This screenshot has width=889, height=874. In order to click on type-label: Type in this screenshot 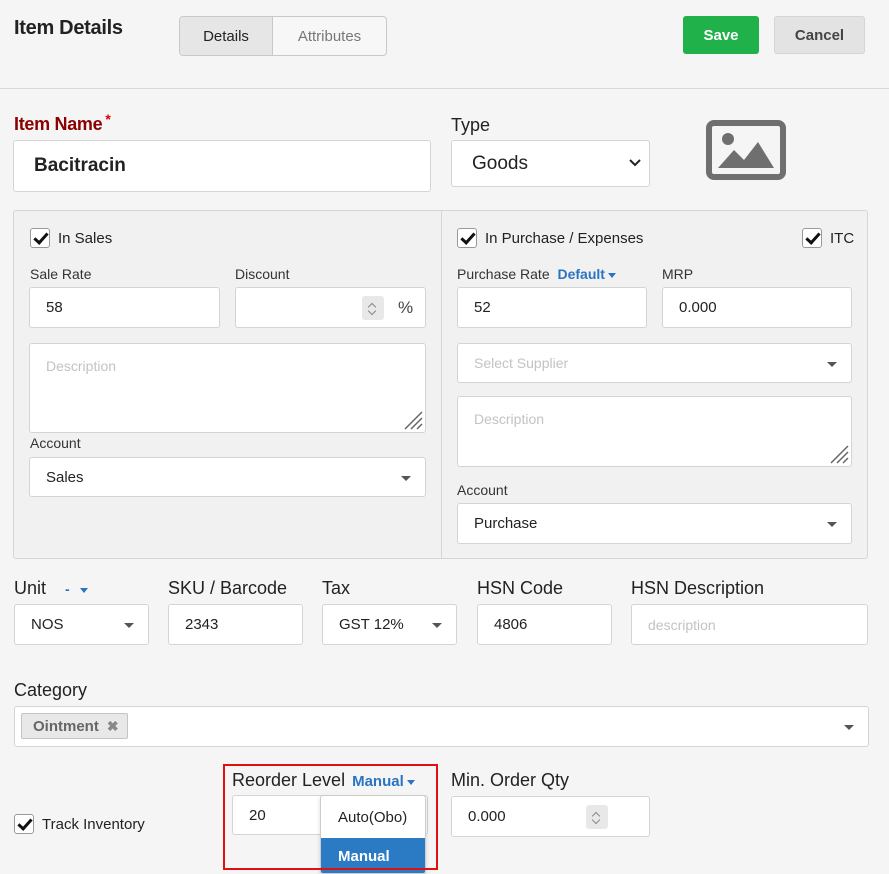, I will do `click(471, 125)`.